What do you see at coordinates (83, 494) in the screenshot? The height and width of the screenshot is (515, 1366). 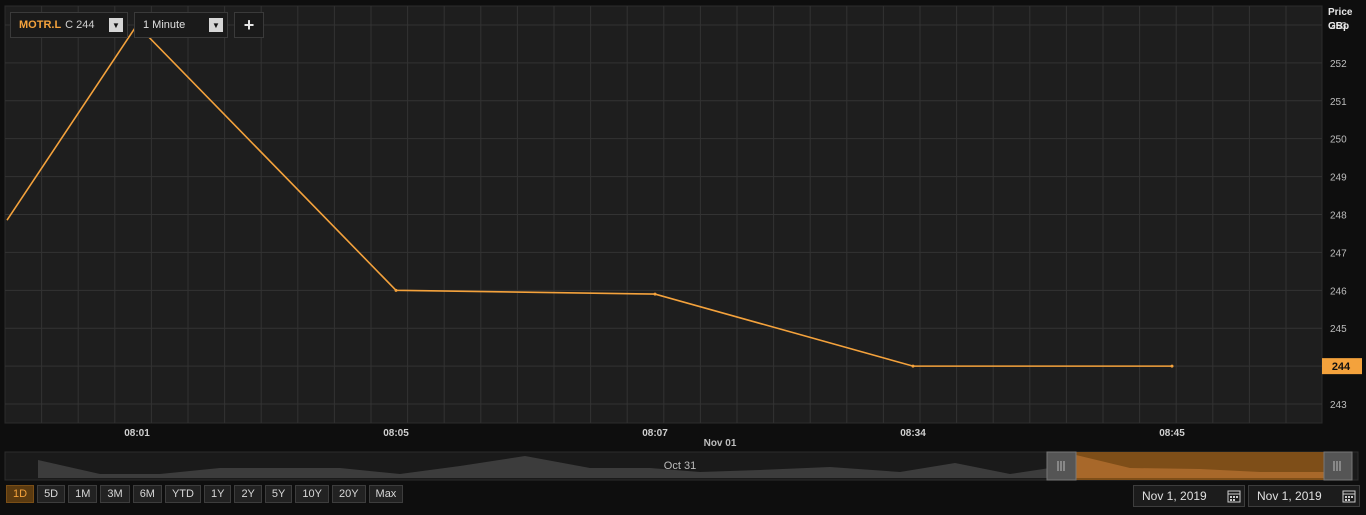 I see `range-button-1m: 1M` at bounding box center [83, 494].